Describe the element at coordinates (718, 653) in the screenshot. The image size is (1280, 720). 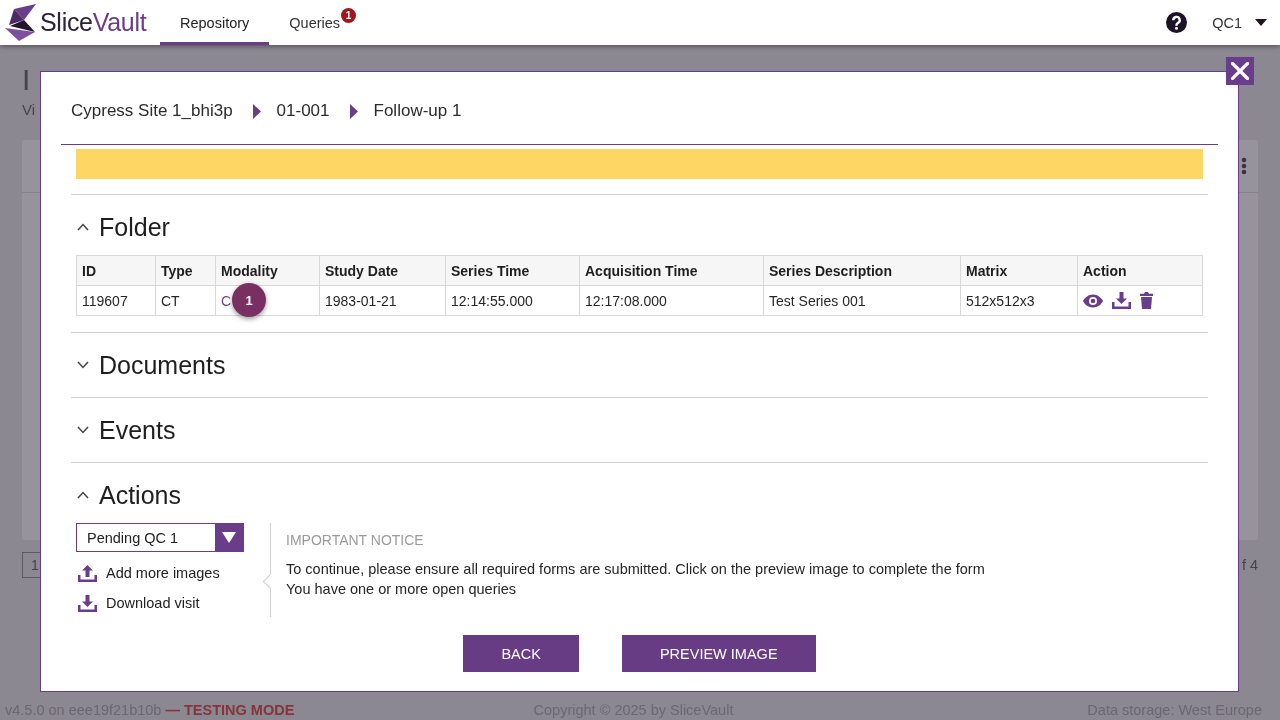
I see `preview-button: PREVIEW IMAGE` at that location.